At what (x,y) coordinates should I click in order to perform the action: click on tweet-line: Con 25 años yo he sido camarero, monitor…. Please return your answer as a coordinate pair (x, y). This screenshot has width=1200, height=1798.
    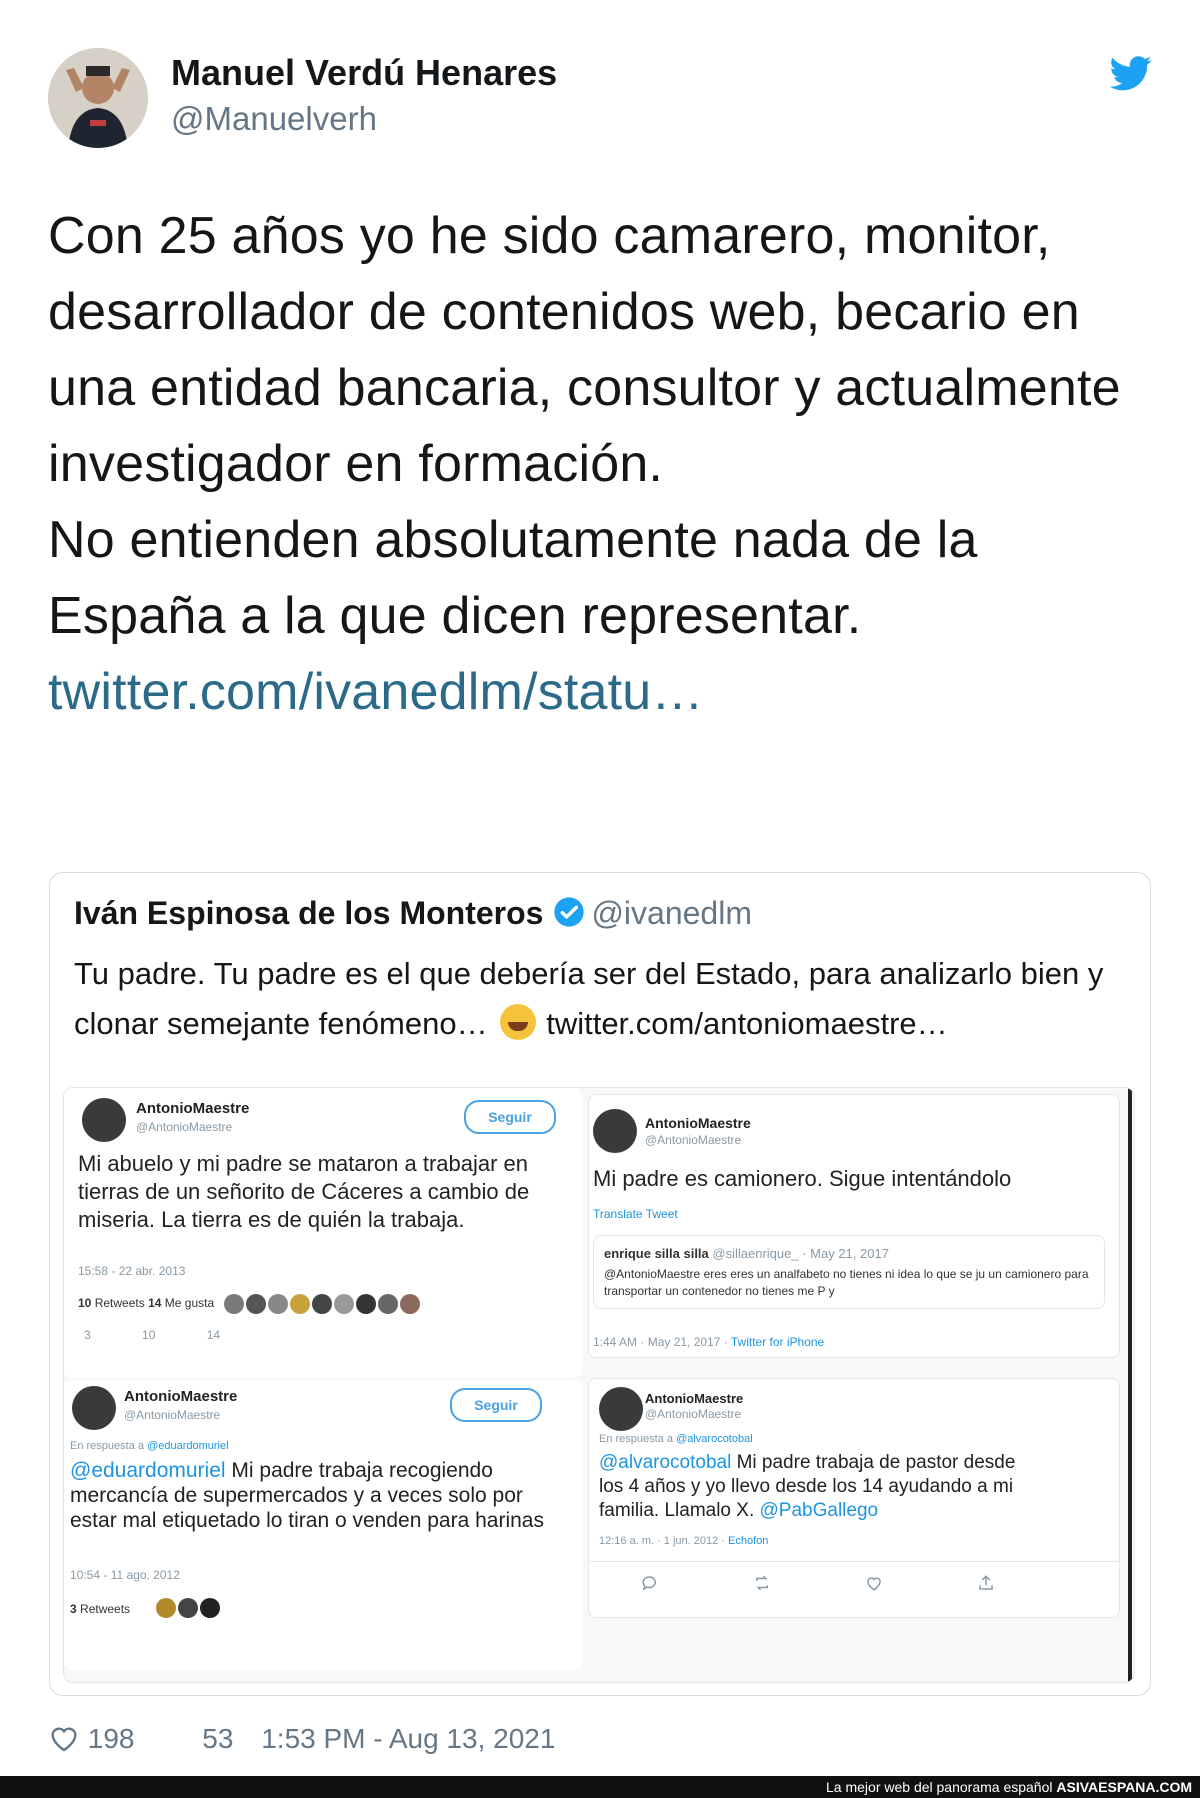
    Looking at the image, I should click on (584, 350).